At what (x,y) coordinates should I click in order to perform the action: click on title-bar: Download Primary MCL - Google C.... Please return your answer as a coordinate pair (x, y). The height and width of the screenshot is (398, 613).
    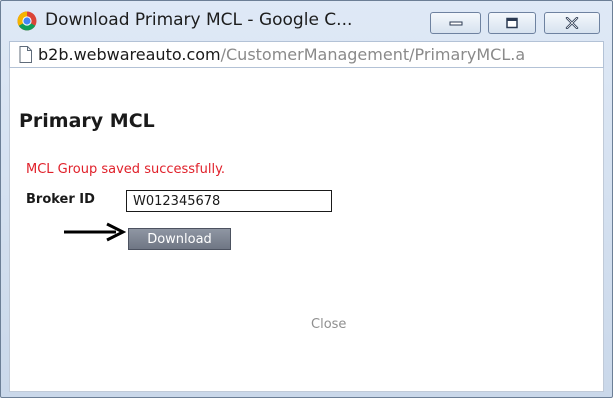
    Looking at the image, I should click on (306, 21).